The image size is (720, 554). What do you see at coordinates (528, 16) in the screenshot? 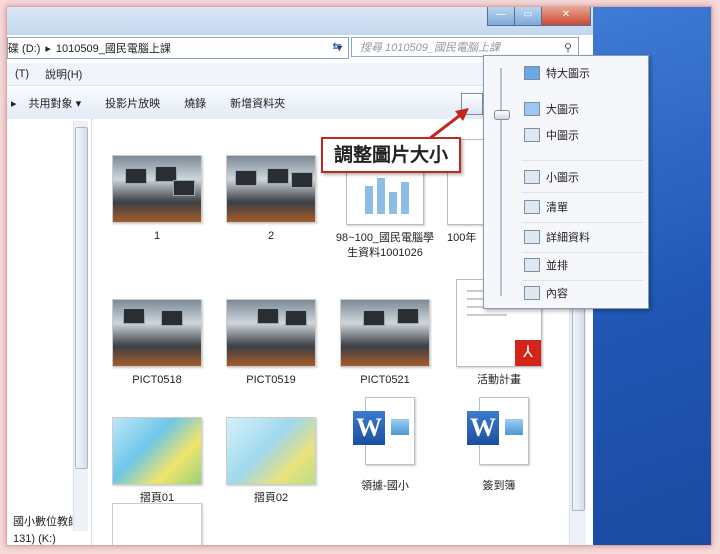
I see `maximize-button: ▭` at bounding box center [528, 16].